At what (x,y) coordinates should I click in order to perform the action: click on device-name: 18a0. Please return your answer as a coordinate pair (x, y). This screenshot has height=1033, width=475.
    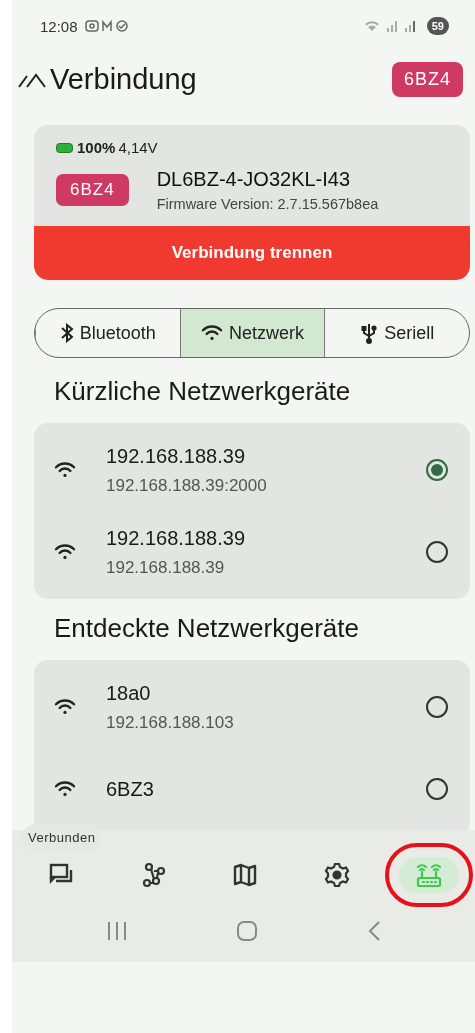
    Looking at the image, I should click on (266, 693).